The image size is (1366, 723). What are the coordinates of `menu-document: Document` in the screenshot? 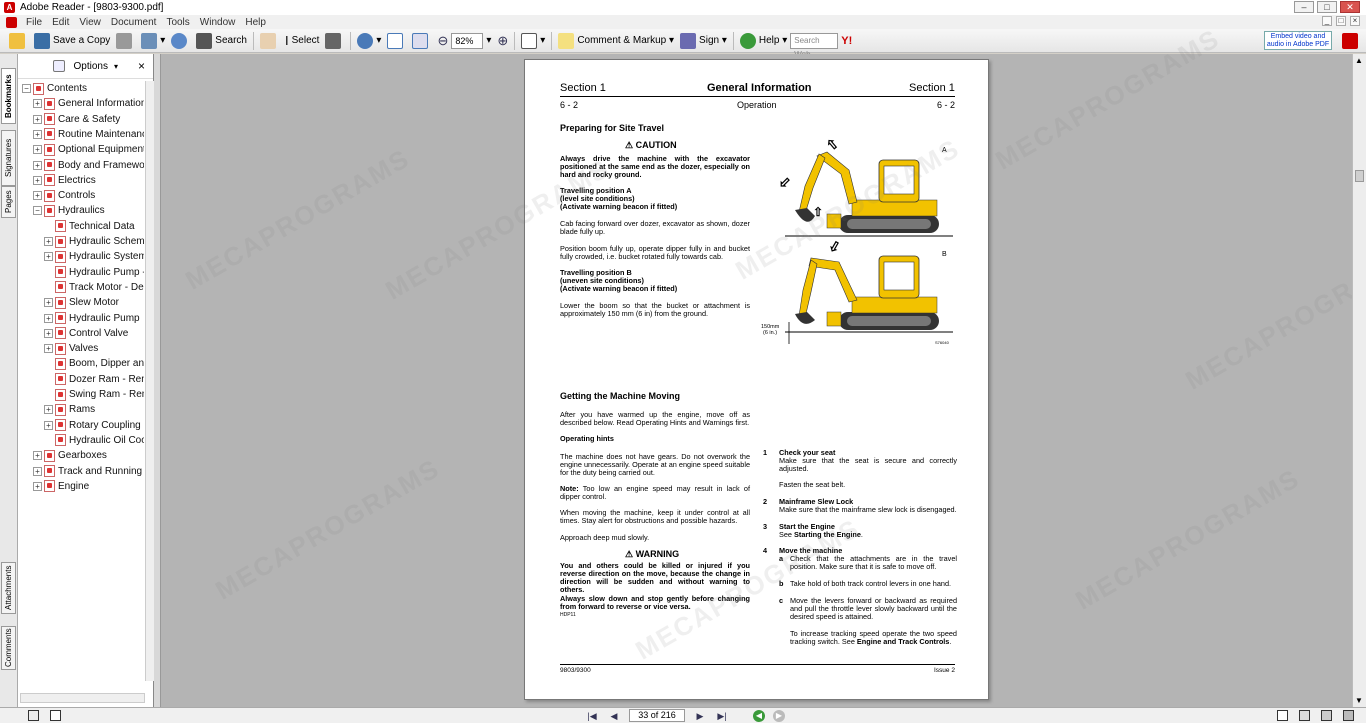 It's located at (134, 22).